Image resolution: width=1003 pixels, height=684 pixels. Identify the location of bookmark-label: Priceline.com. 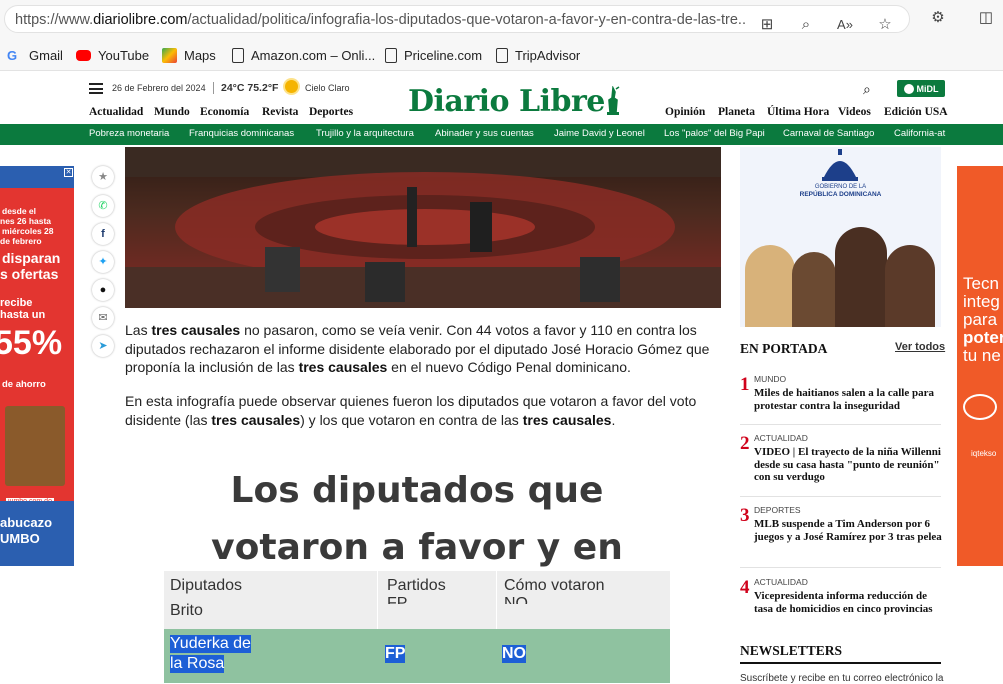
(443, 55).